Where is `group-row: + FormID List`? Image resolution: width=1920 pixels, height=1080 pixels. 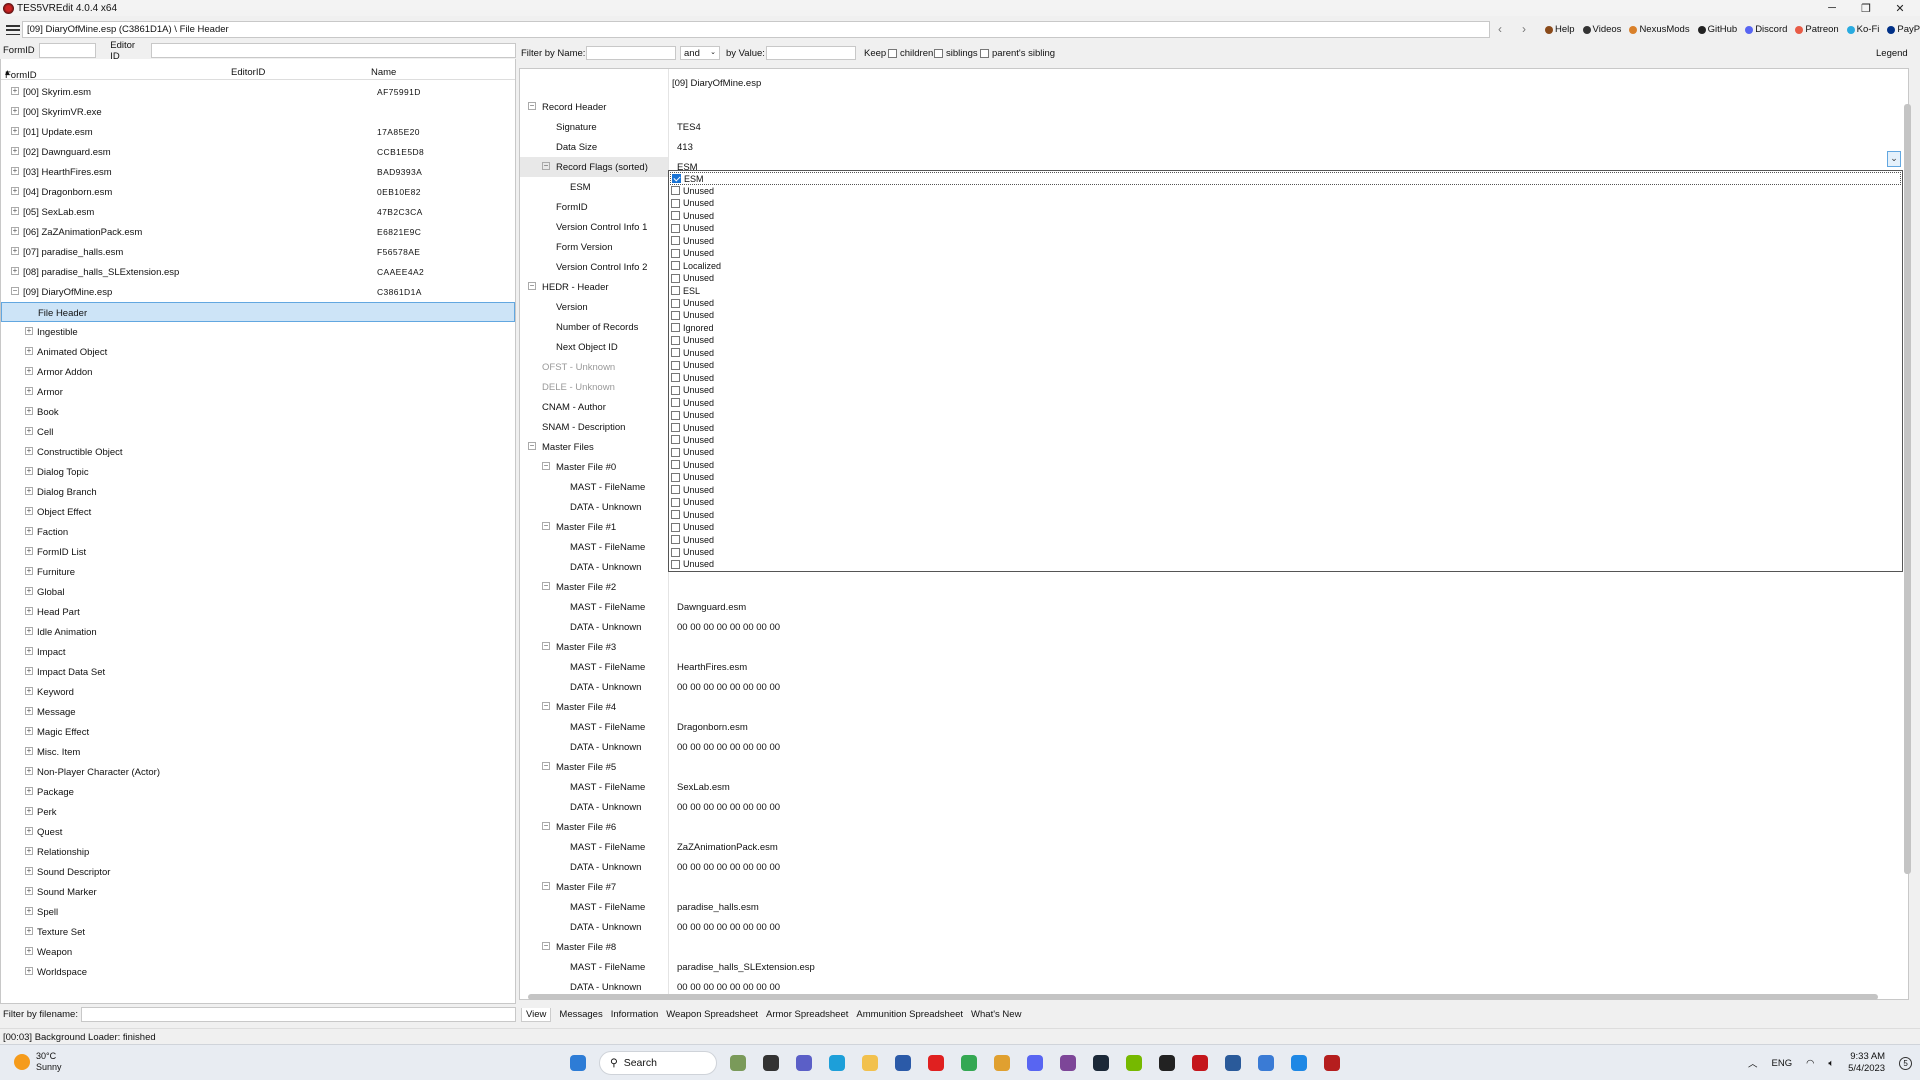
group-row: + FormID List is located at coordinates (258, 552).